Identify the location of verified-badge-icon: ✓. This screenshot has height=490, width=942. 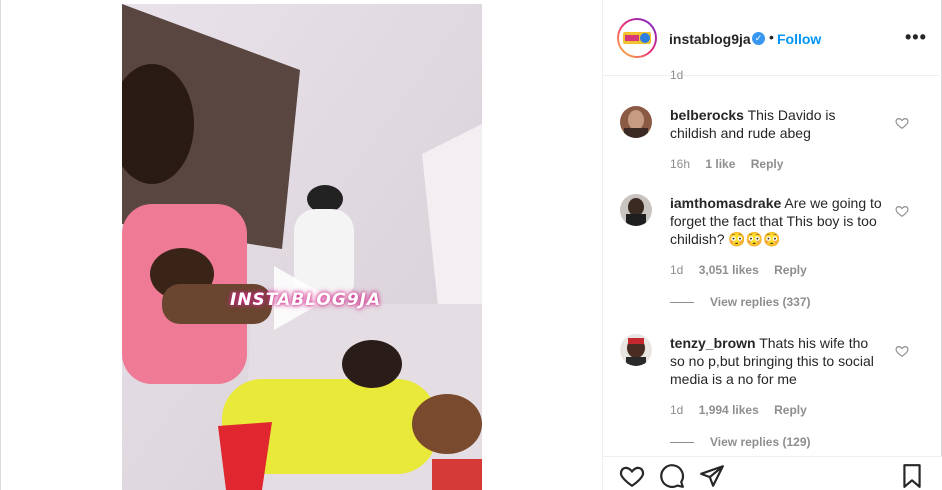
(758, 38).